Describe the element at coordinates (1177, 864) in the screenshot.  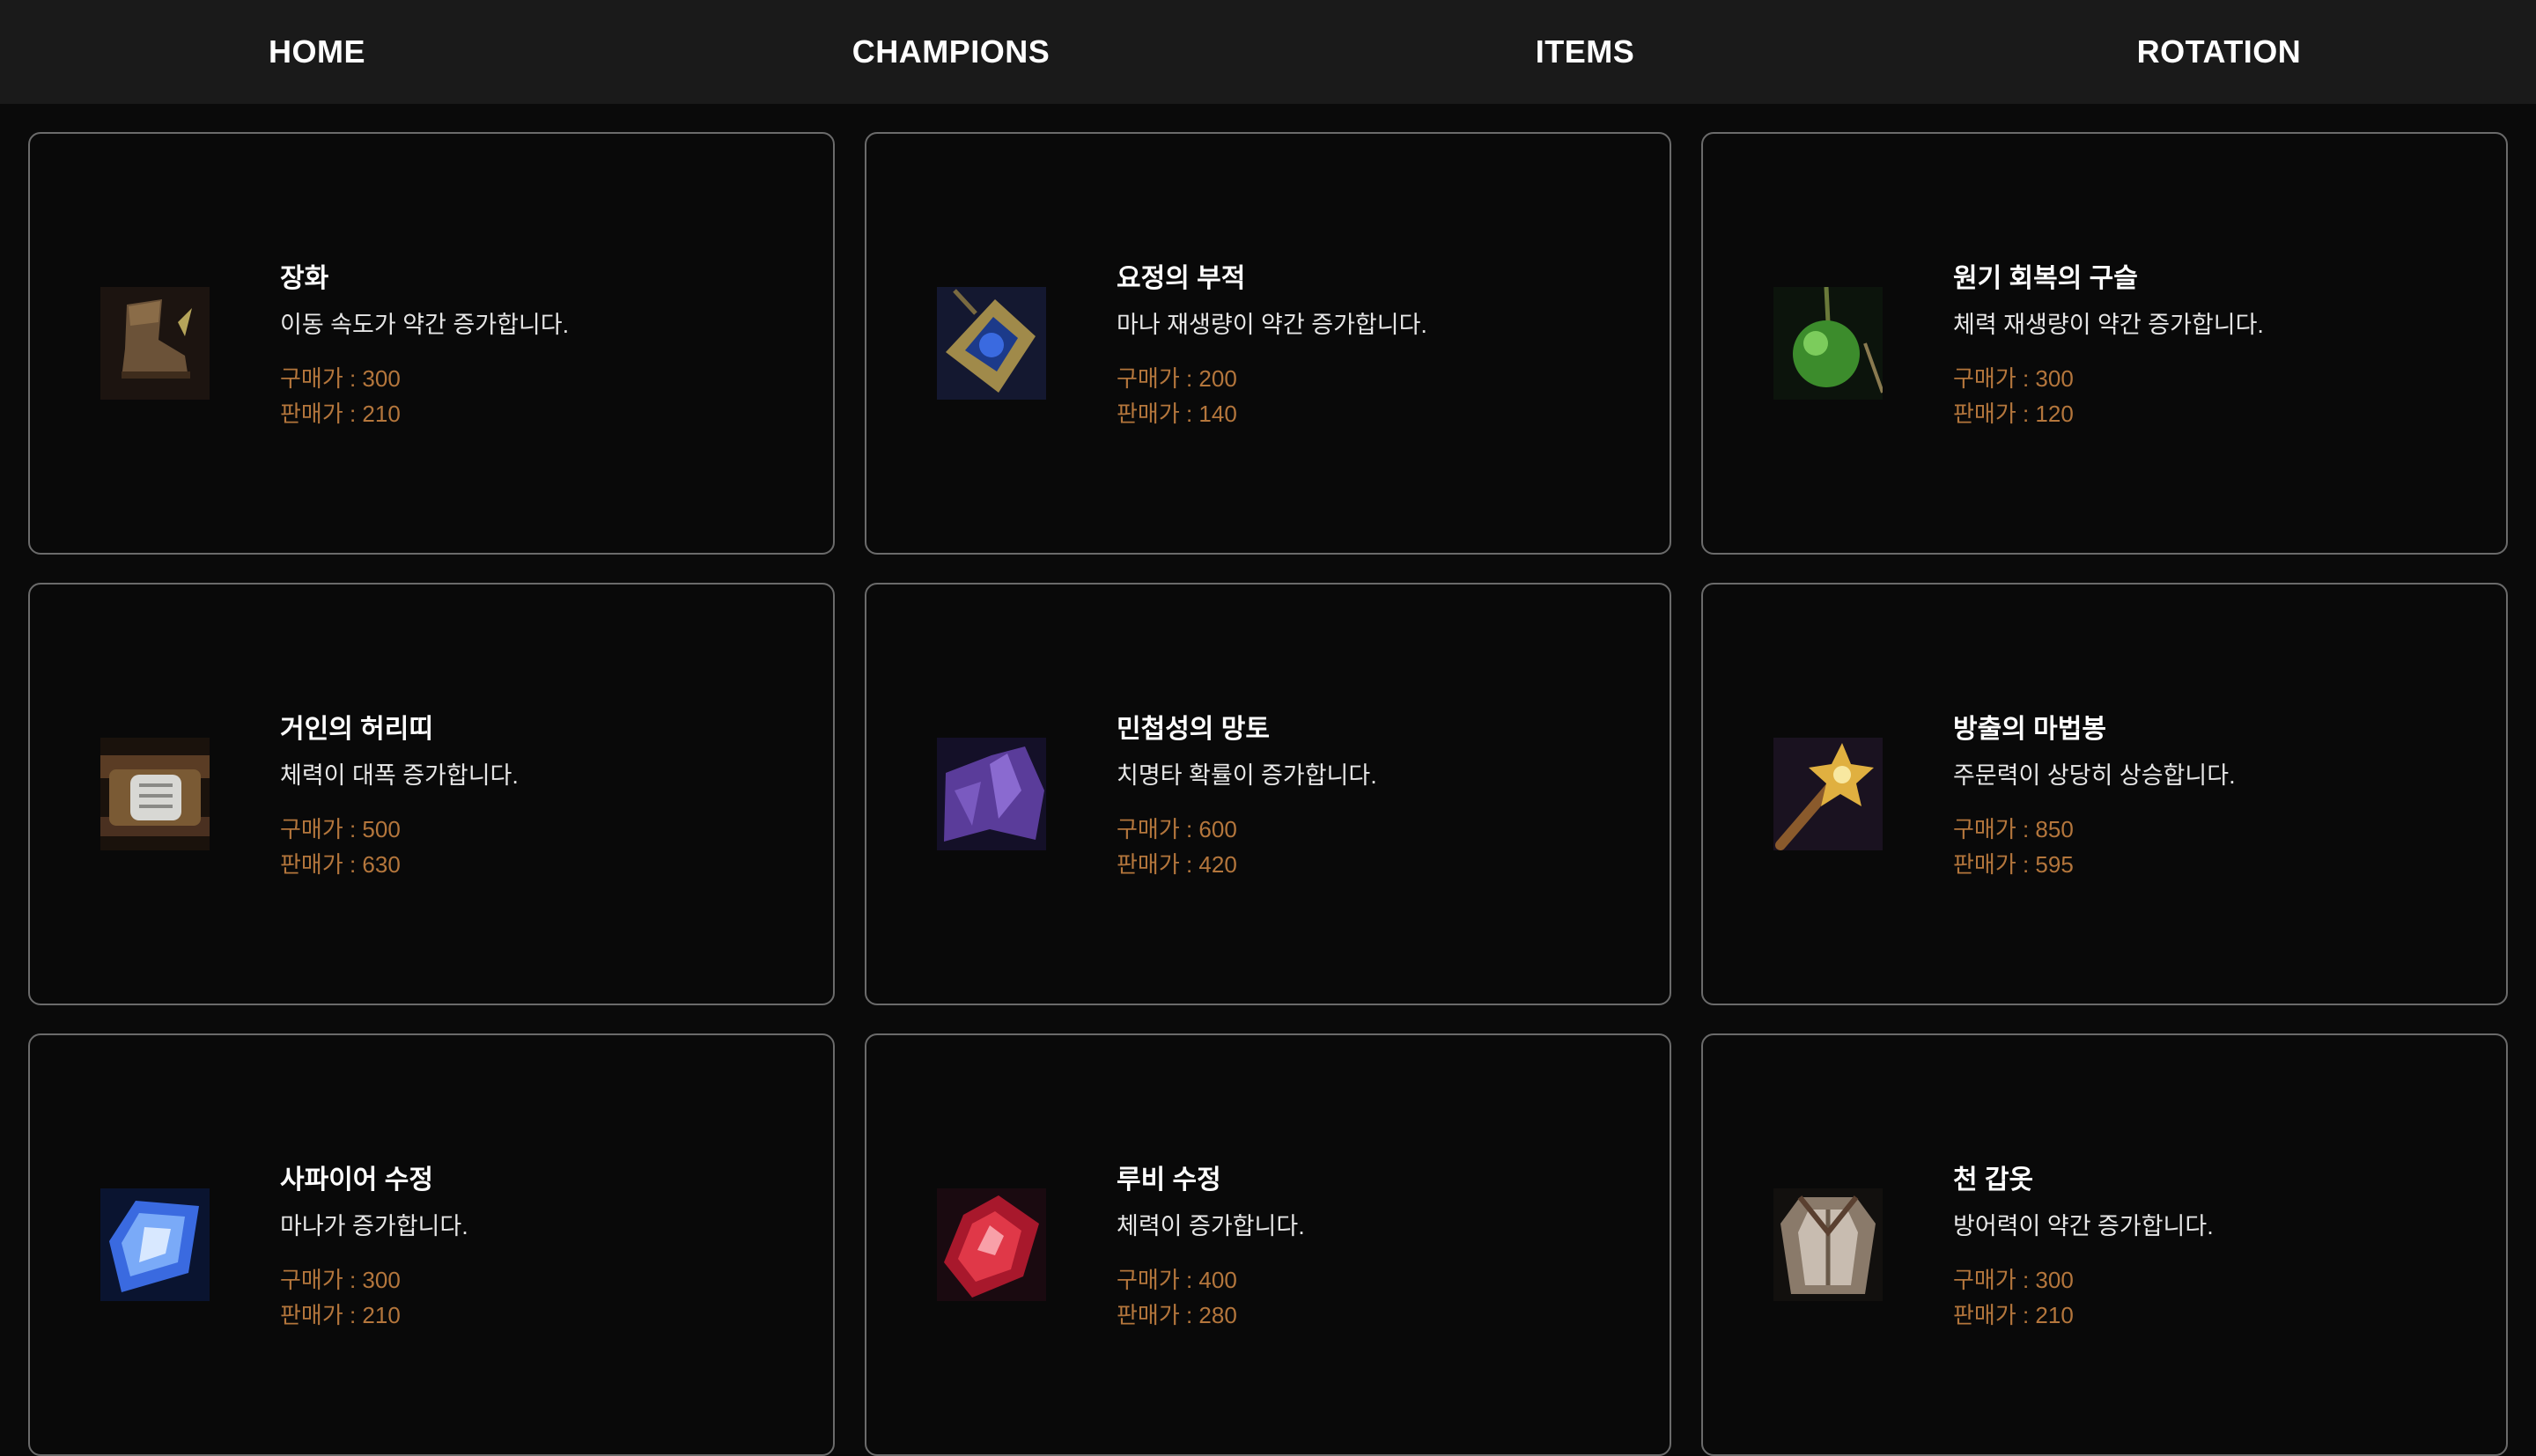
I see `sell-price: 판매가 : 420` at that location.